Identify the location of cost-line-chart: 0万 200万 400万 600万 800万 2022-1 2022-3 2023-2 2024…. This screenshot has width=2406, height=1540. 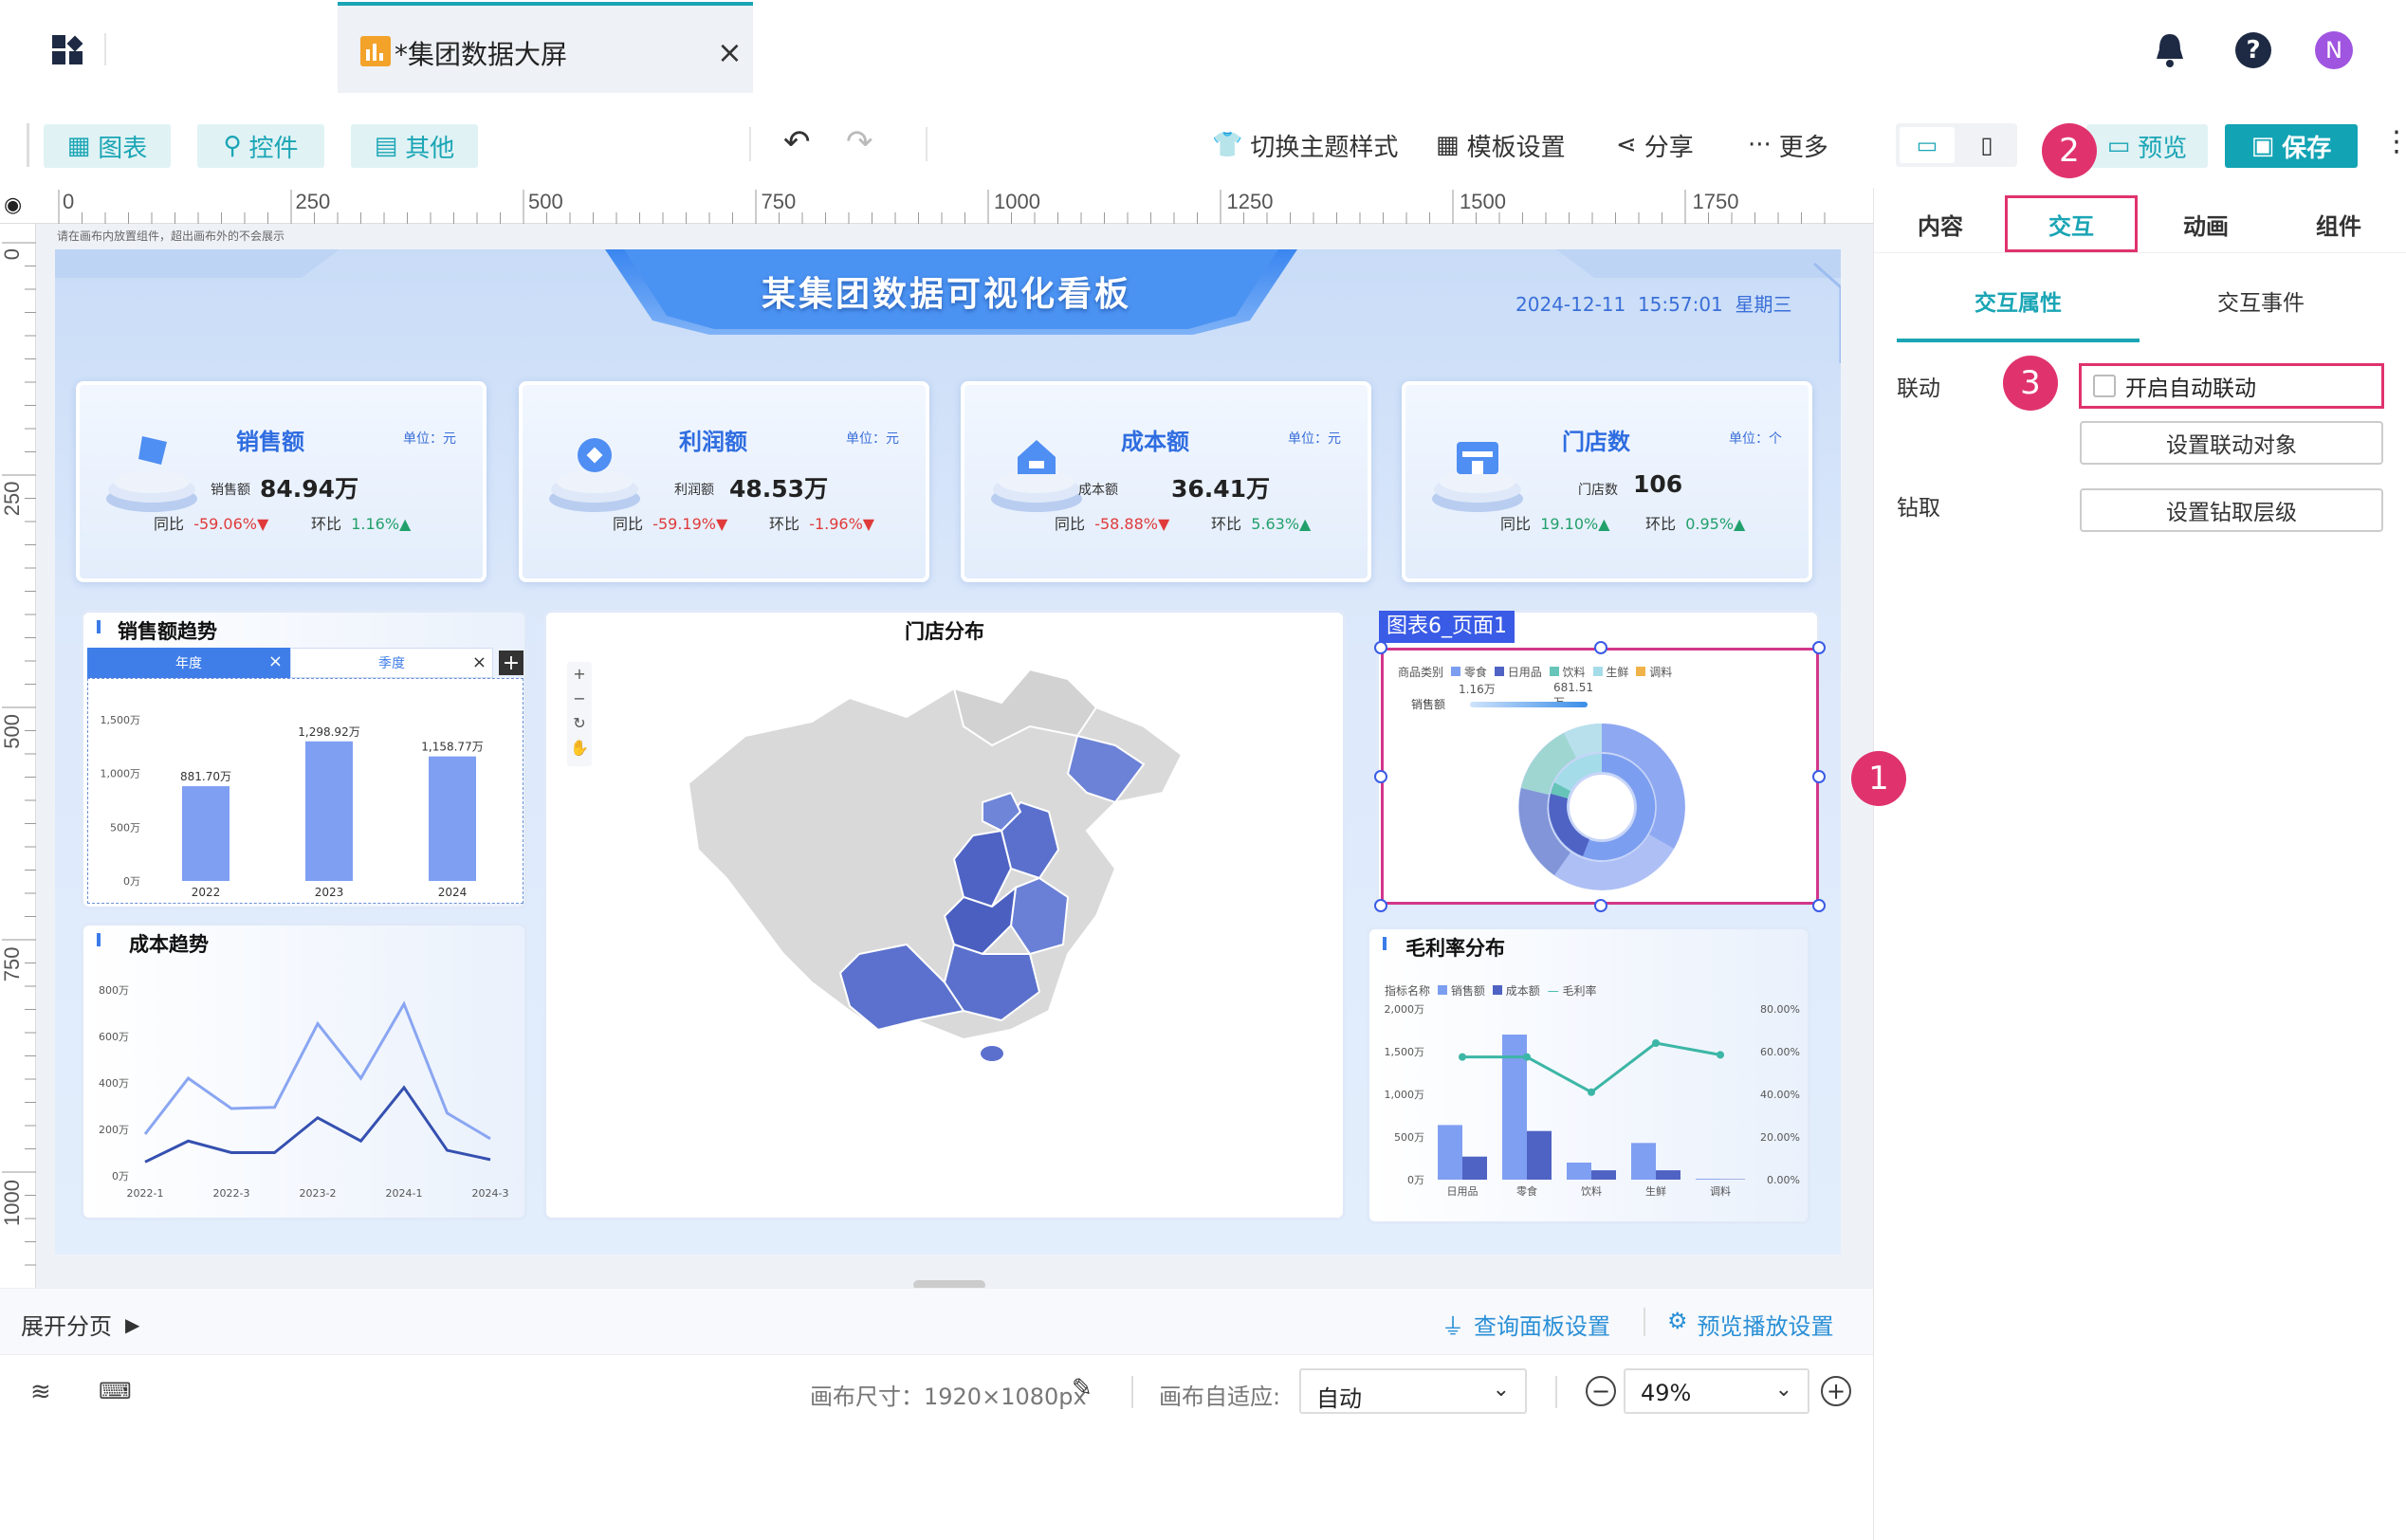
(304, 1092).